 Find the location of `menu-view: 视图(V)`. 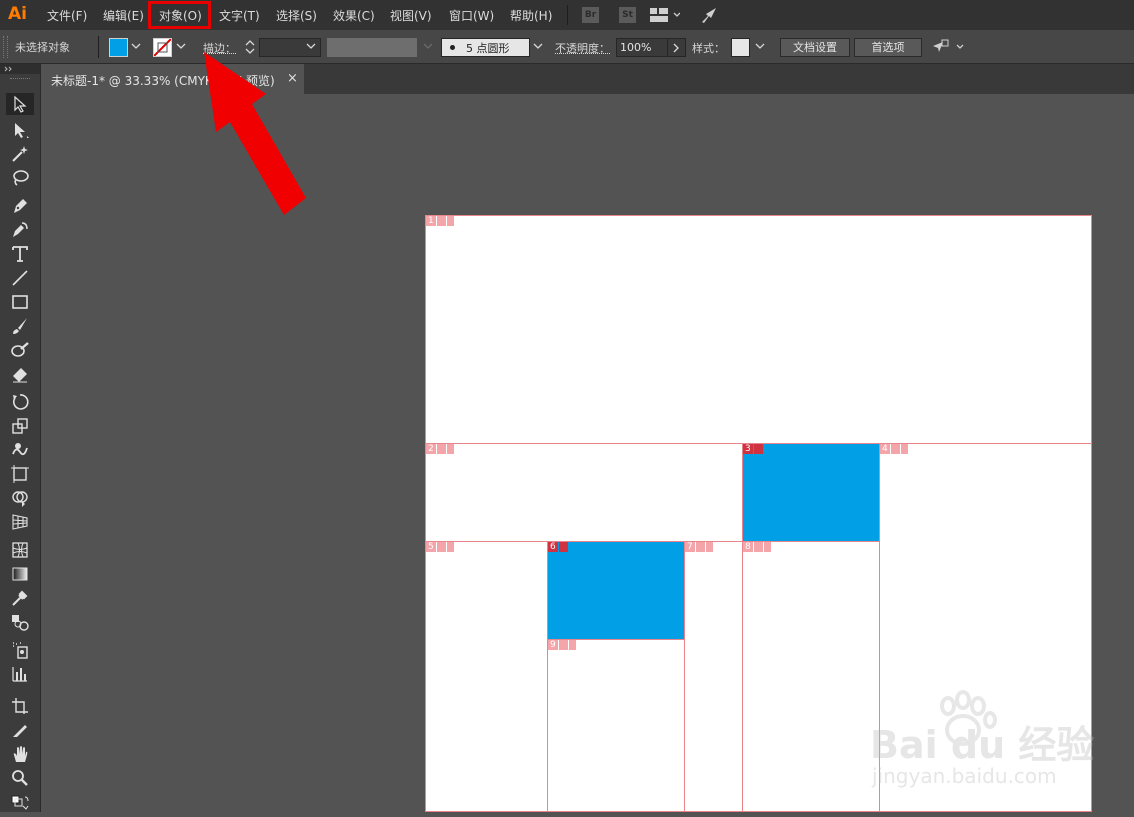

menu-view: 视图(V) is located at coordinates (411, 15).